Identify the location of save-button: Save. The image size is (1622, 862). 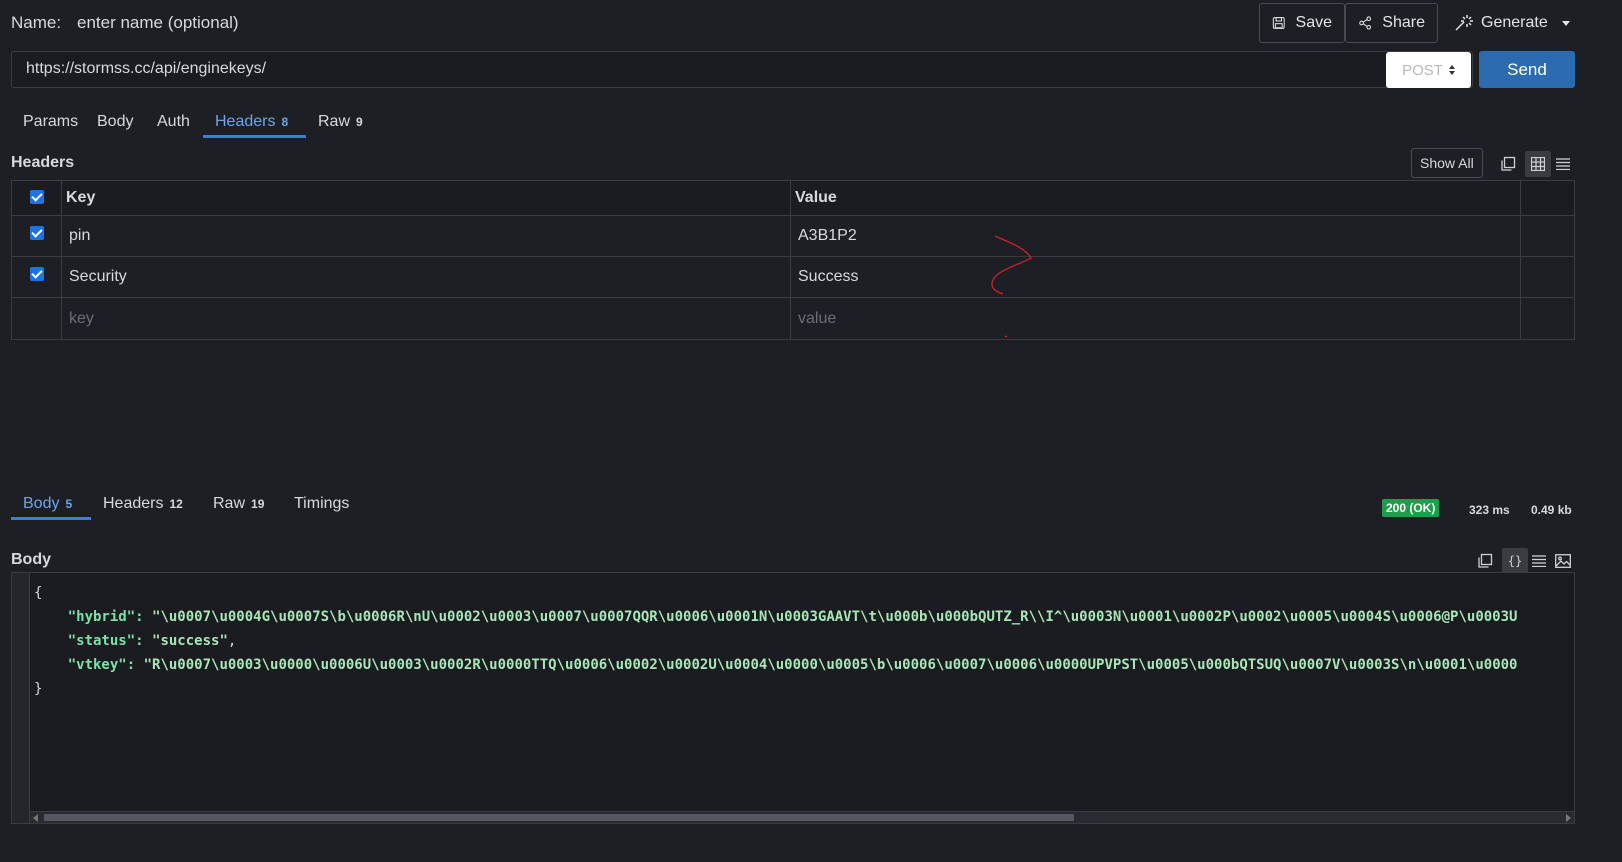
(1302, 23).